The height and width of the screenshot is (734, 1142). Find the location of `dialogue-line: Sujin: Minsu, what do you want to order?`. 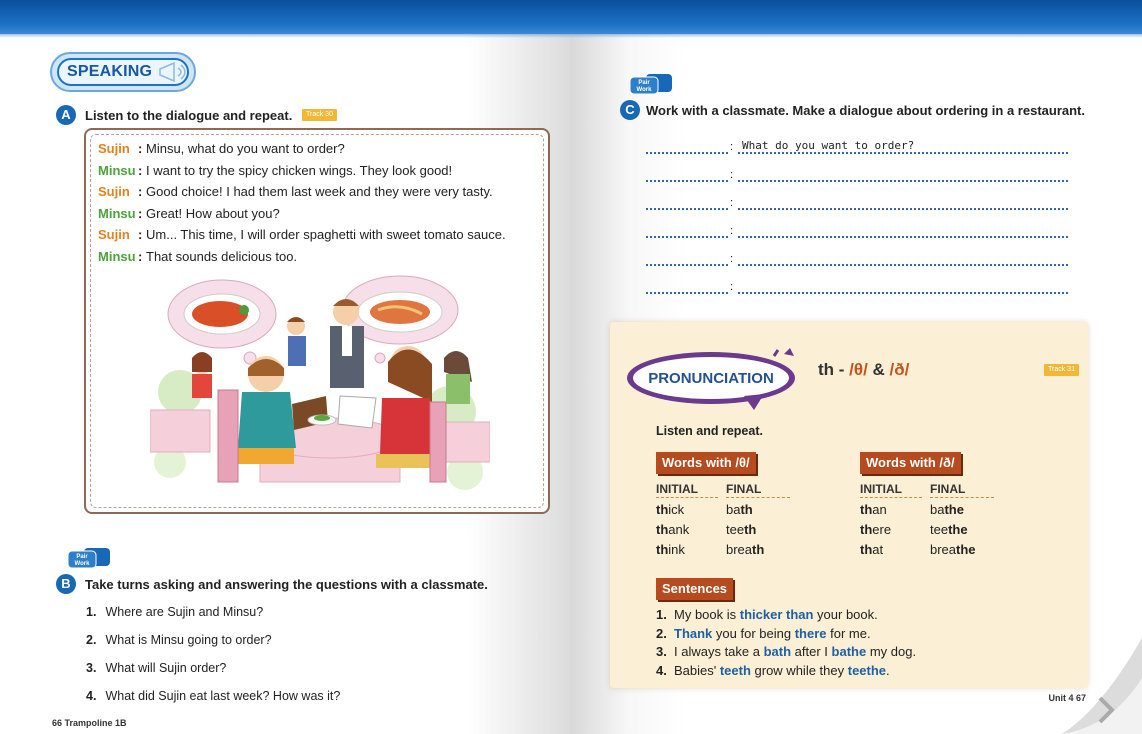

dialogue-line: Sujin: Minsu, what do you want to order? is located at coordinates (221, 148).